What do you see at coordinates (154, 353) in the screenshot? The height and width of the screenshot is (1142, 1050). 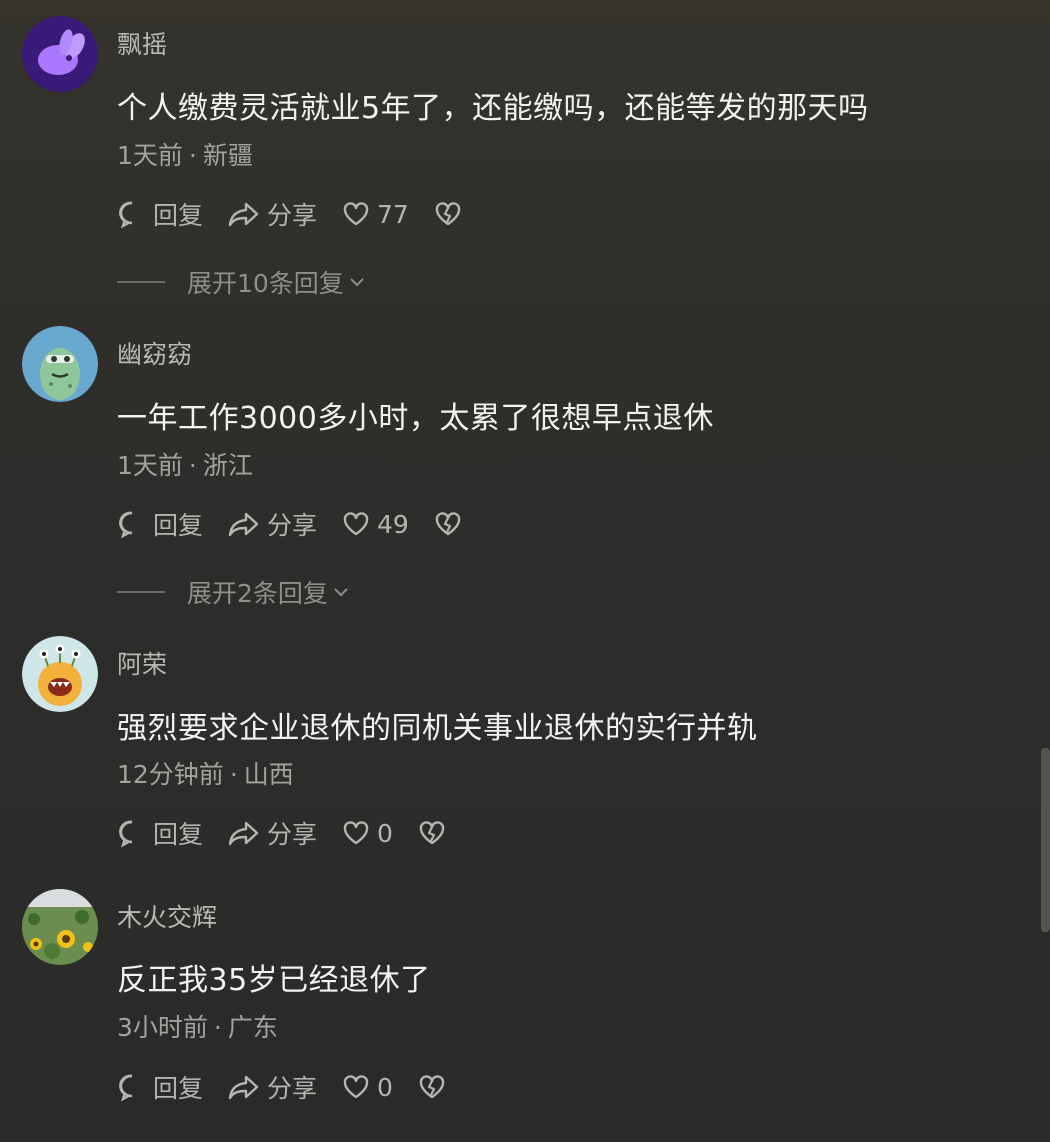 I see `username: 幽窈窈` at bounding box center [154, 353].